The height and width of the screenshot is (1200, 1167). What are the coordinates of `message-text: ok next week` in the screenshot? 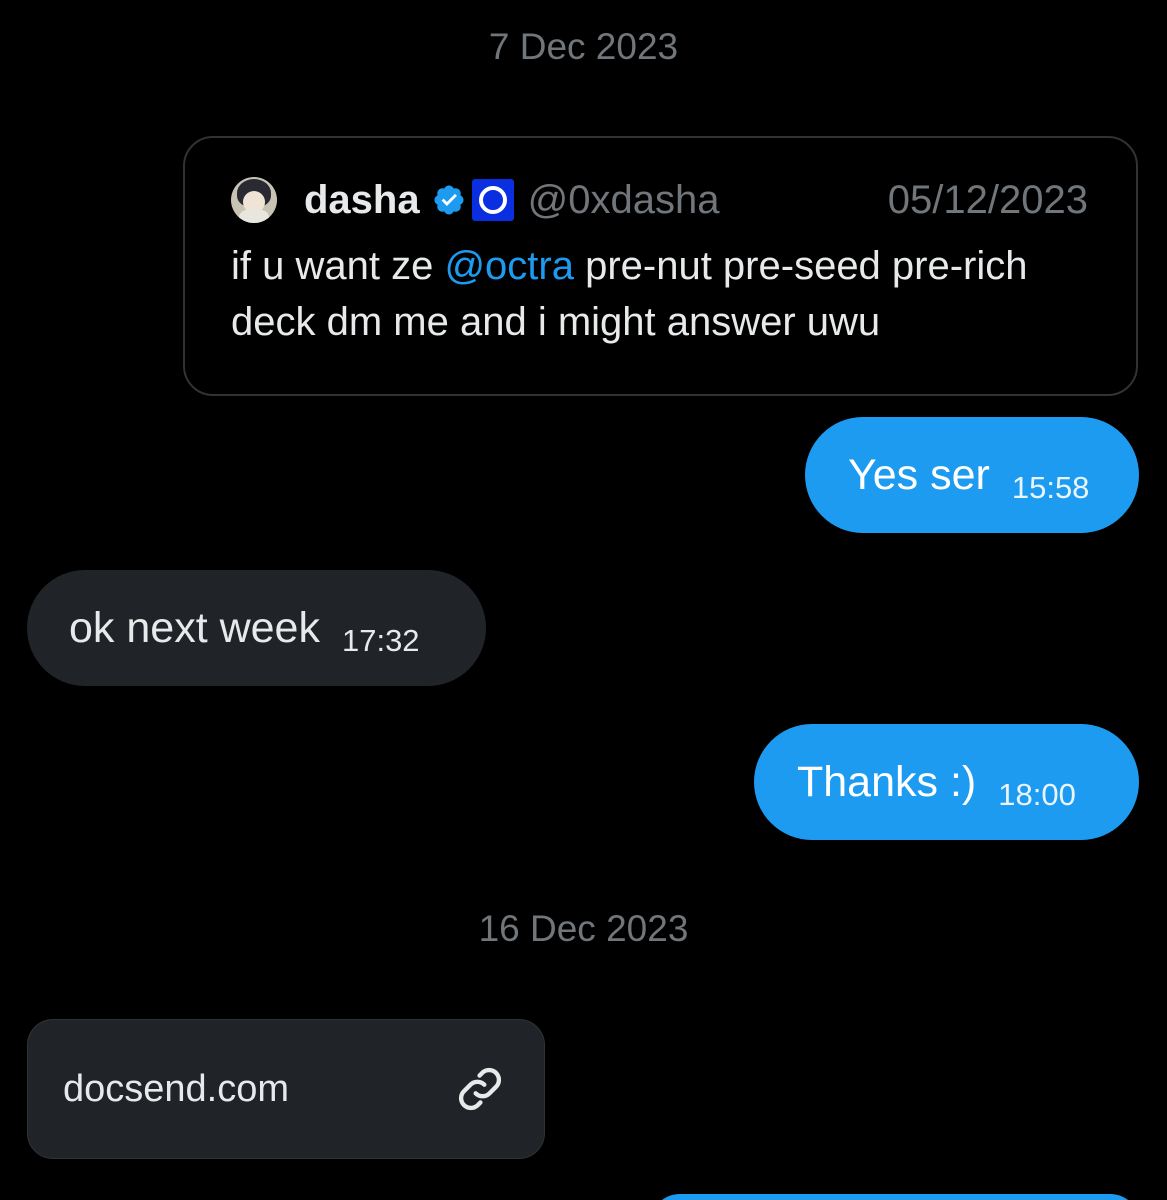 It's located at (194, 627).